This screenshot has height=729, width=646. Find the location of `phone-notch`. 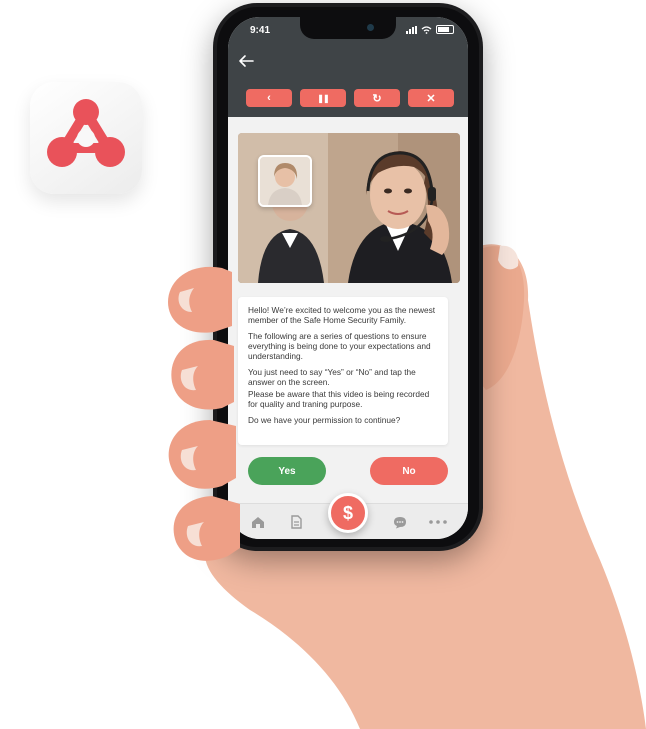

phone-notch is located at coordinates (348, 28).